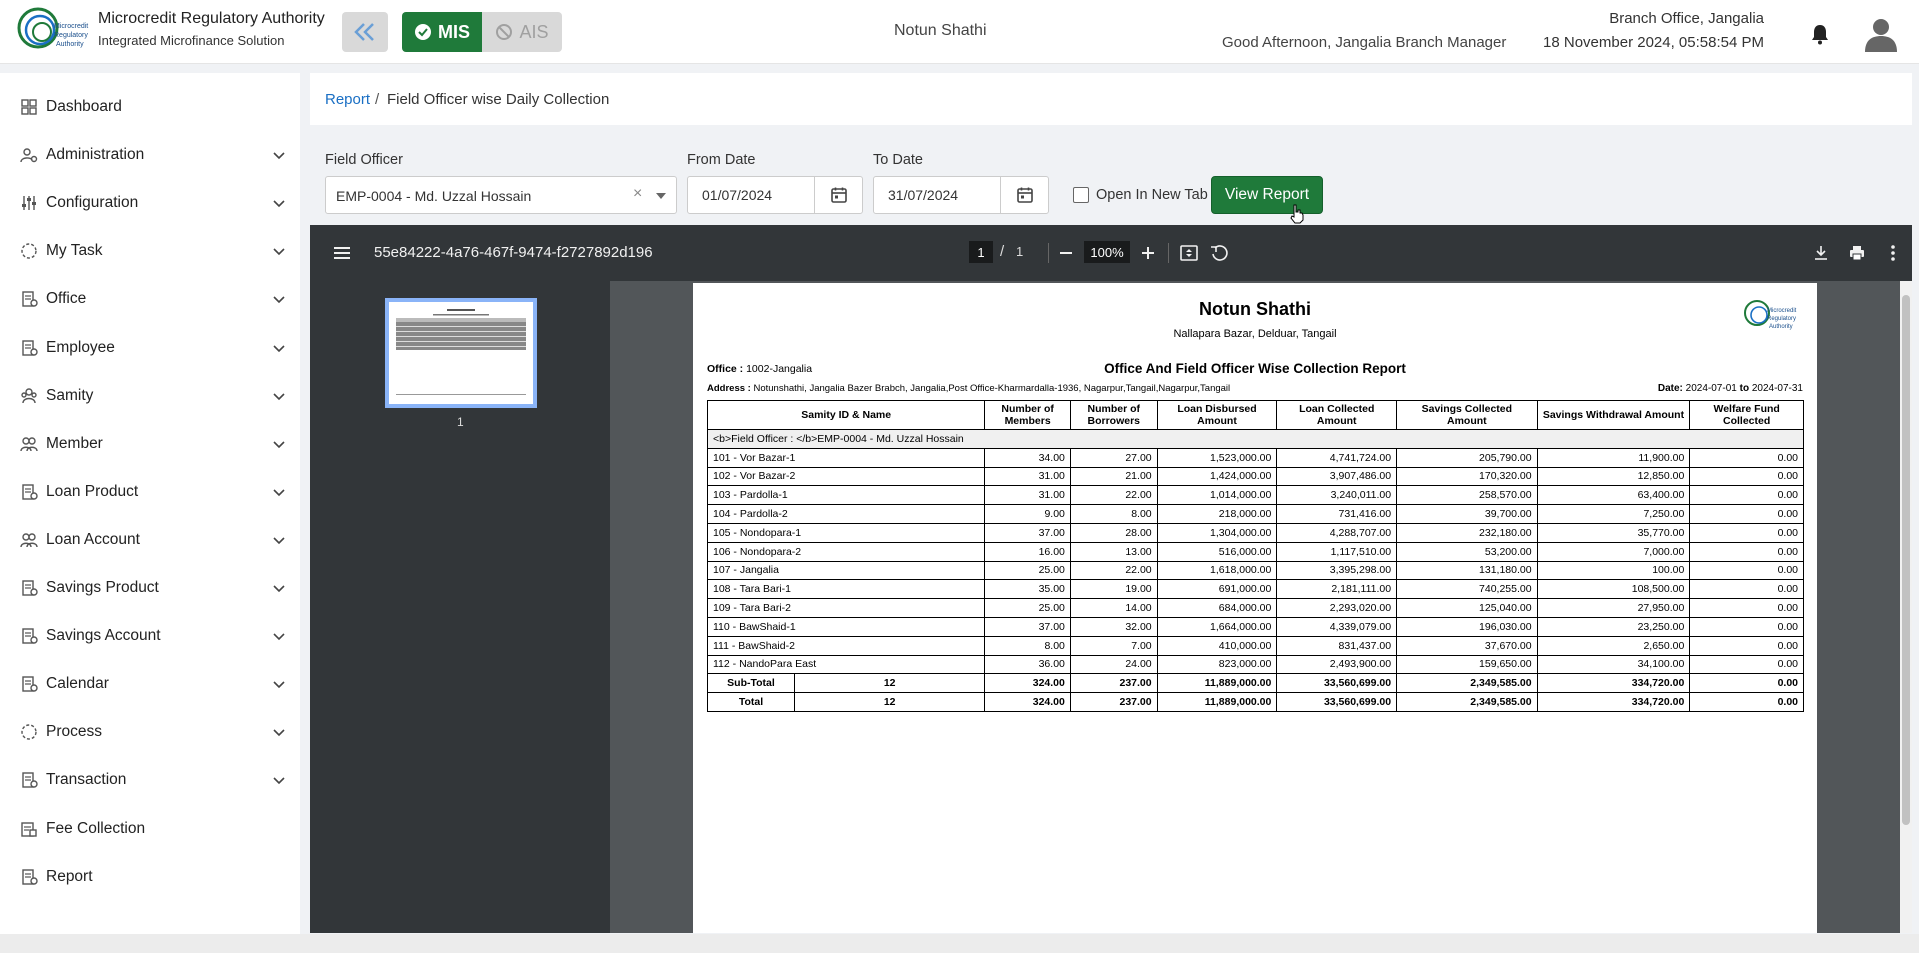  Describe the element at coordinates (347, 99) in the screenshot. I see `breadcrumb-report-link: Report` at that location.